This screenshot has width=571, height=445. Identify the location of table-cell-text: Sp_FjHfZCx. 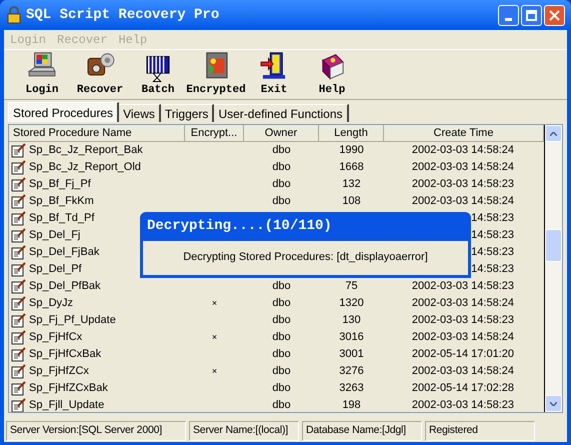
(59, 372).